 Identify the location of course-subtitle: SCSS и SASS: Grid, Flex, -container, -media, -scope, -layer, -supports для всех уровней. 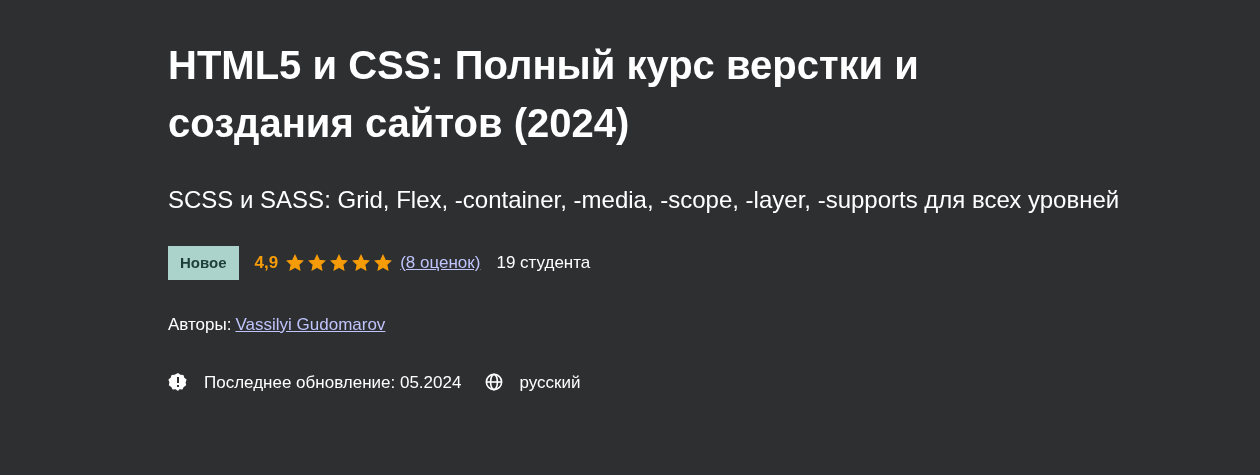
(644, 200).